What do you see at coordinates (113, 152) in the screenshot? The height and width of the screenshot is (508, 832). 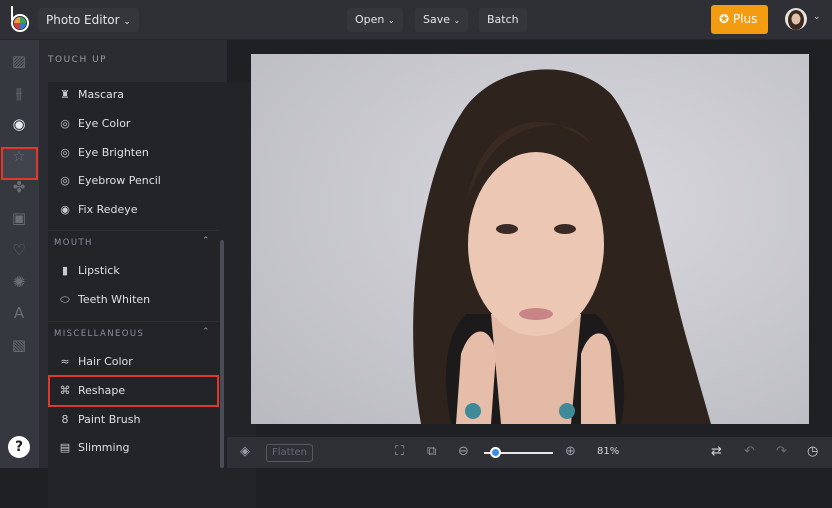 I see `tool-label: Eye Brighten` at bounding box center [113, 152].